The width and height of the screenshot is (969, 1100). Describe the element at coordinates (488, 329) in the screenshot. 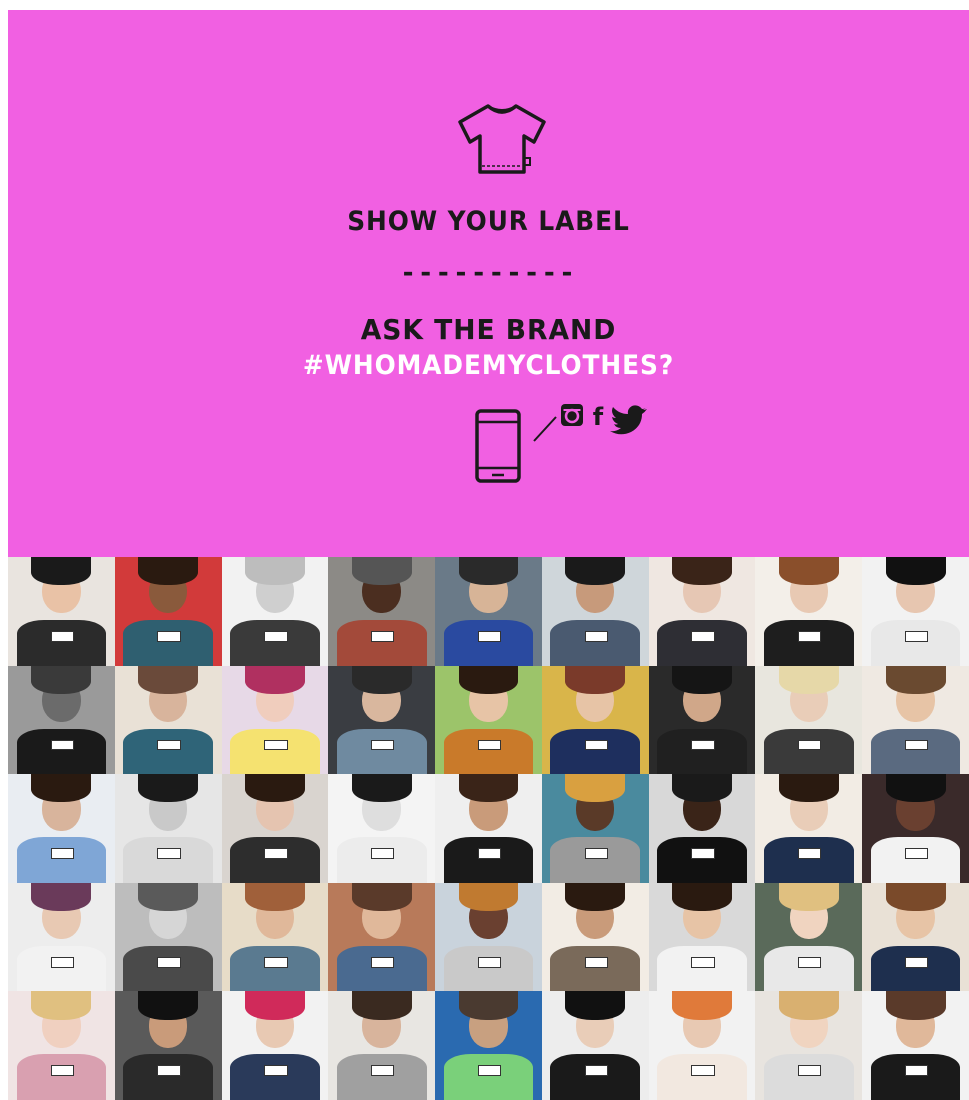

I see `call-to-action: ASK THE BRAND` at that location.